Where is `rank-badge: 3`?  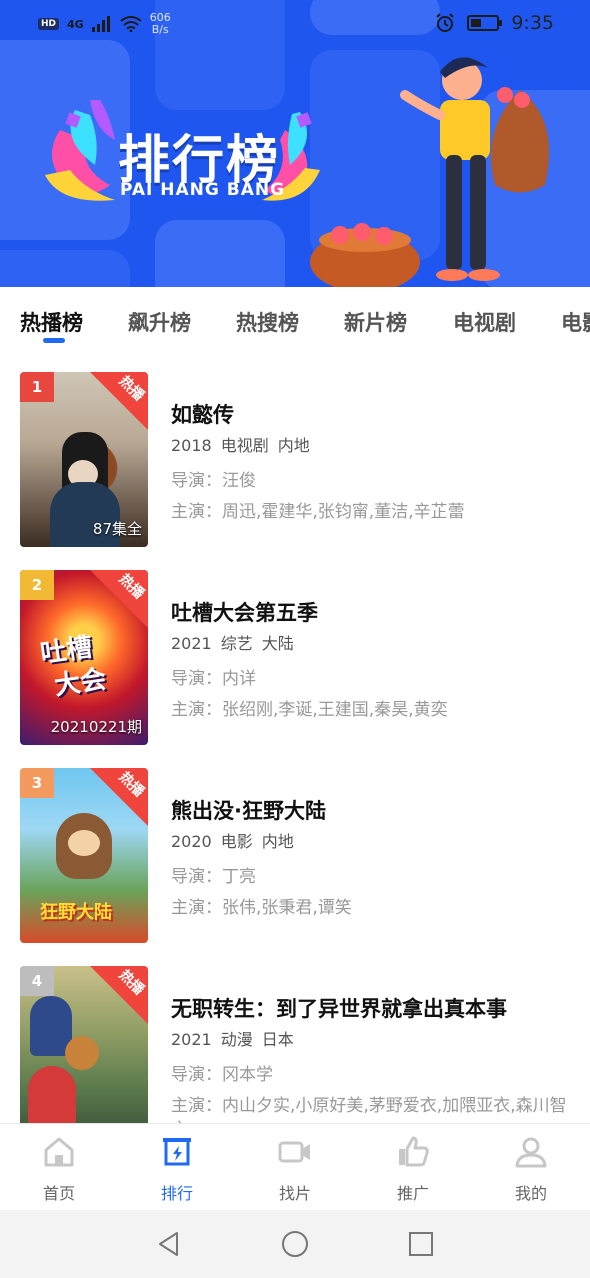 rank-badge: 3 is located at coordinates (37, 783).